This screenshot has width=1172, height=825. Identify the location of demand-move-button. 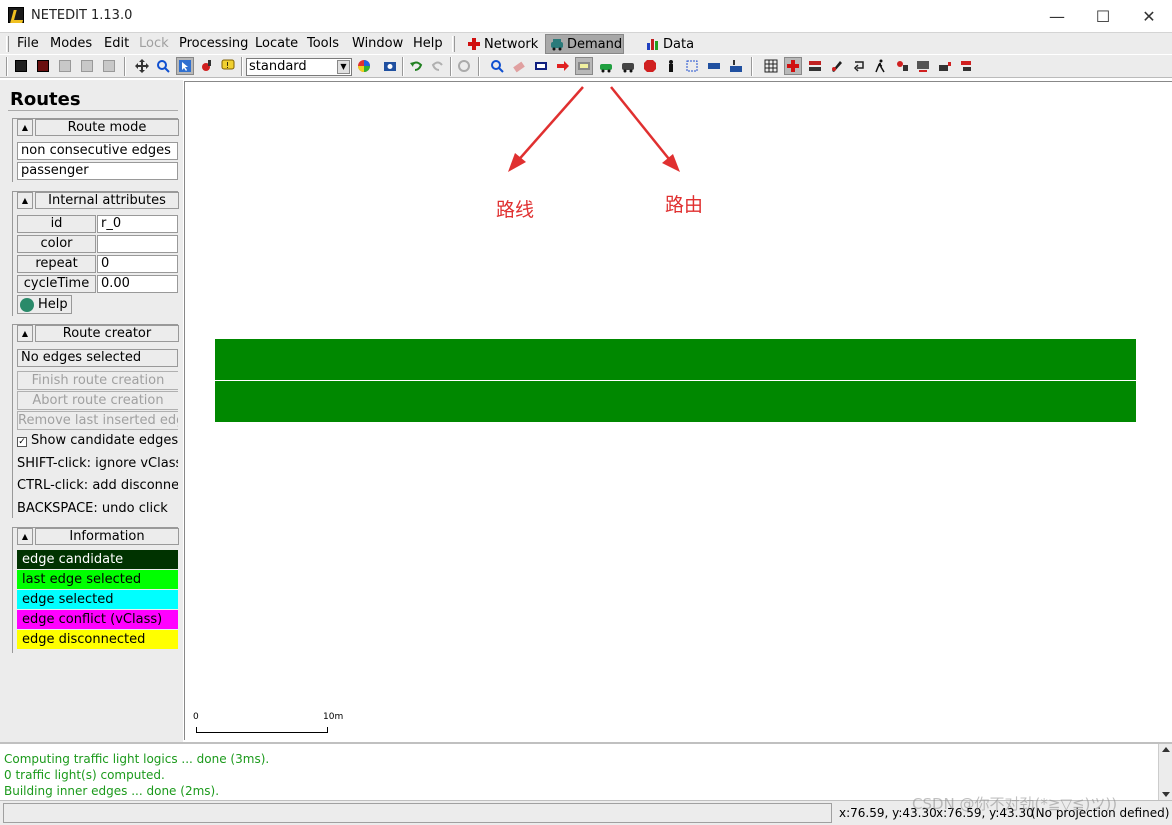
(563, 66).